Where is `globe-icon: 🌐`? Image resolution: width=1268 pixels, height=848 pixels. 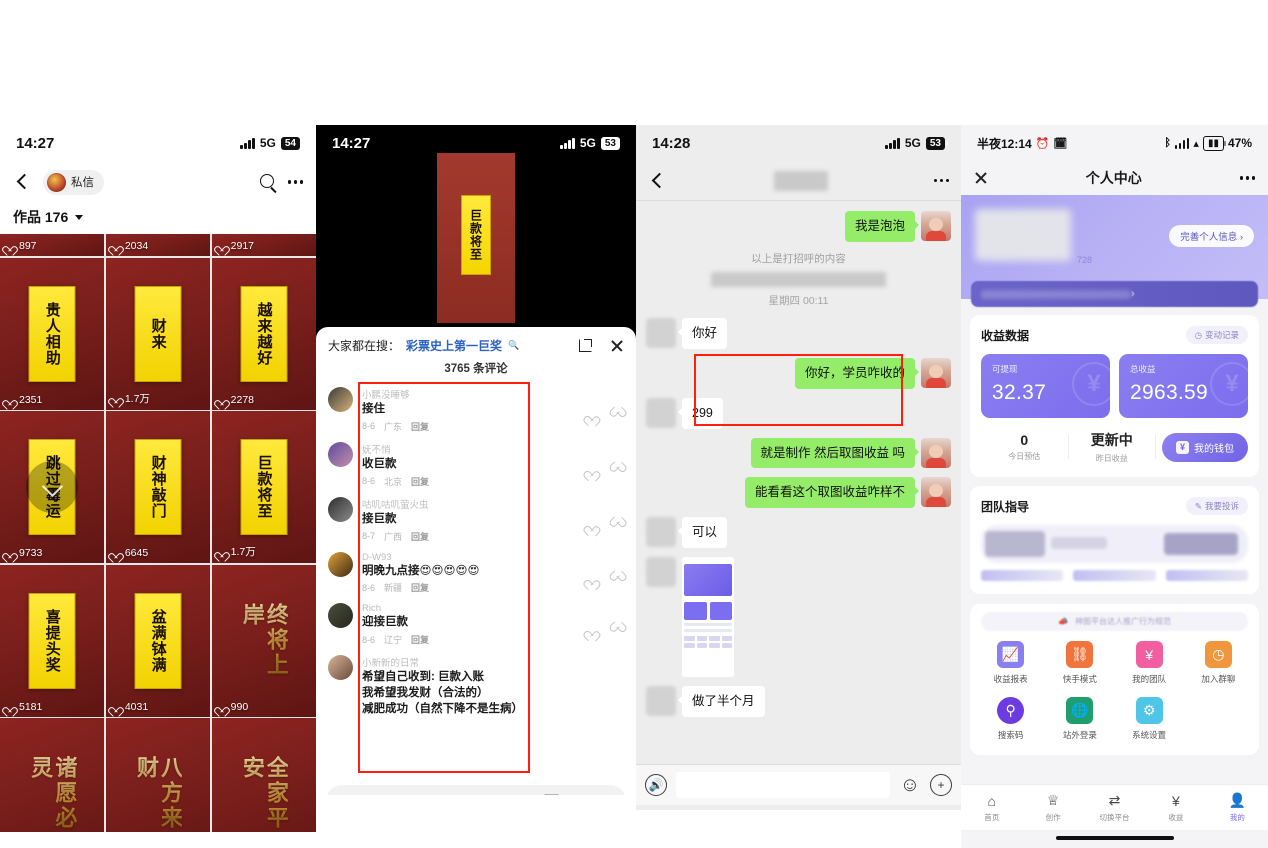
globe-icon: 🌐 is located at coordinates (1080, 710).